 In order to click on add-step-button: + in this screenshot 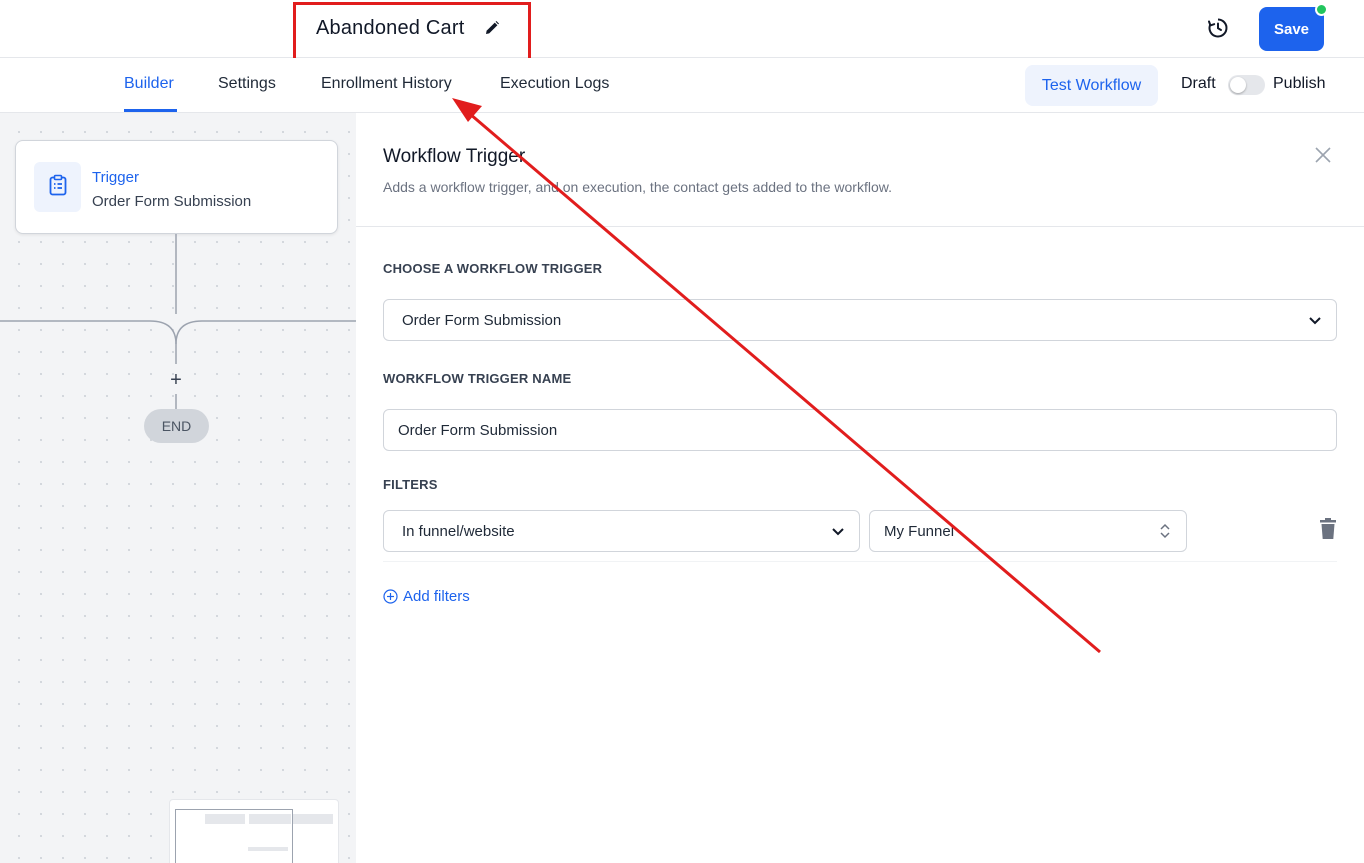, I will do `click(176, 380)`.